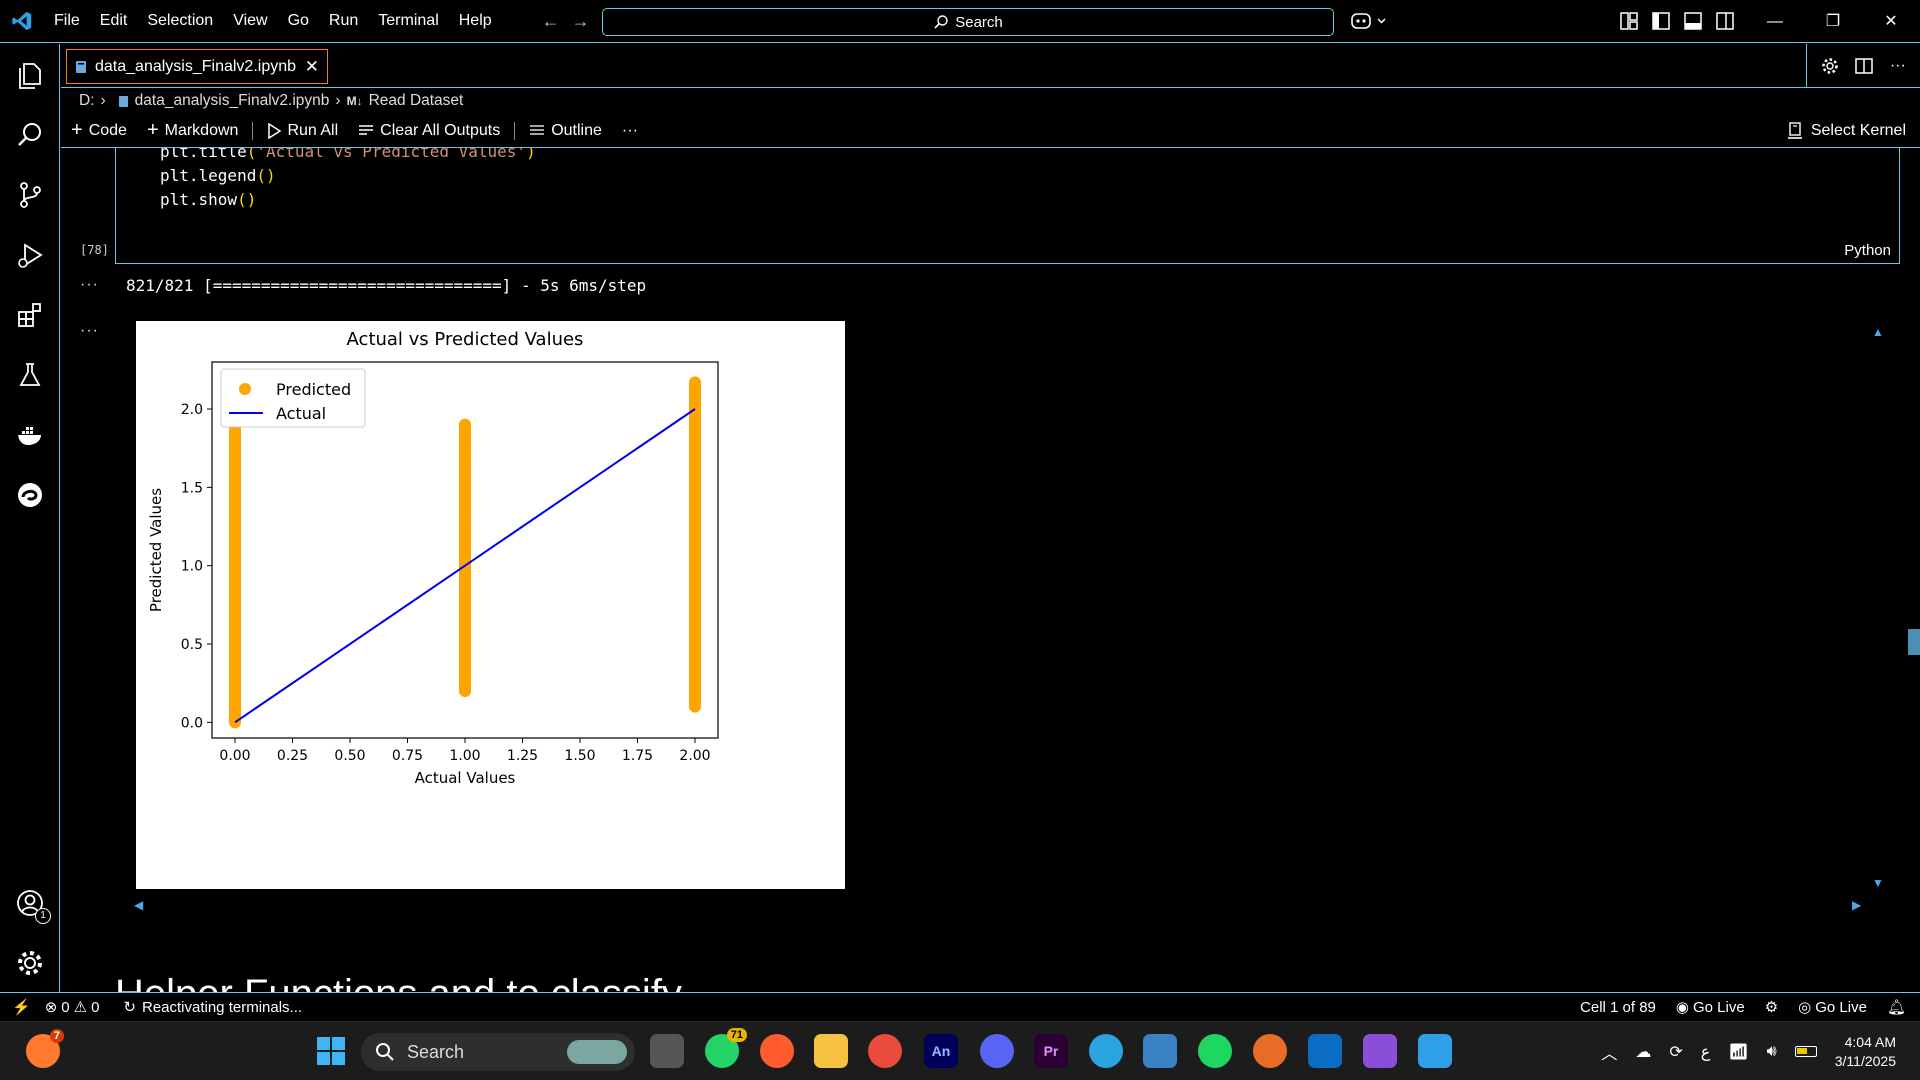  Describe the element at coordinates (1675, 1052) in the screenshot. I see `sync-icon: ⟳` at that location.